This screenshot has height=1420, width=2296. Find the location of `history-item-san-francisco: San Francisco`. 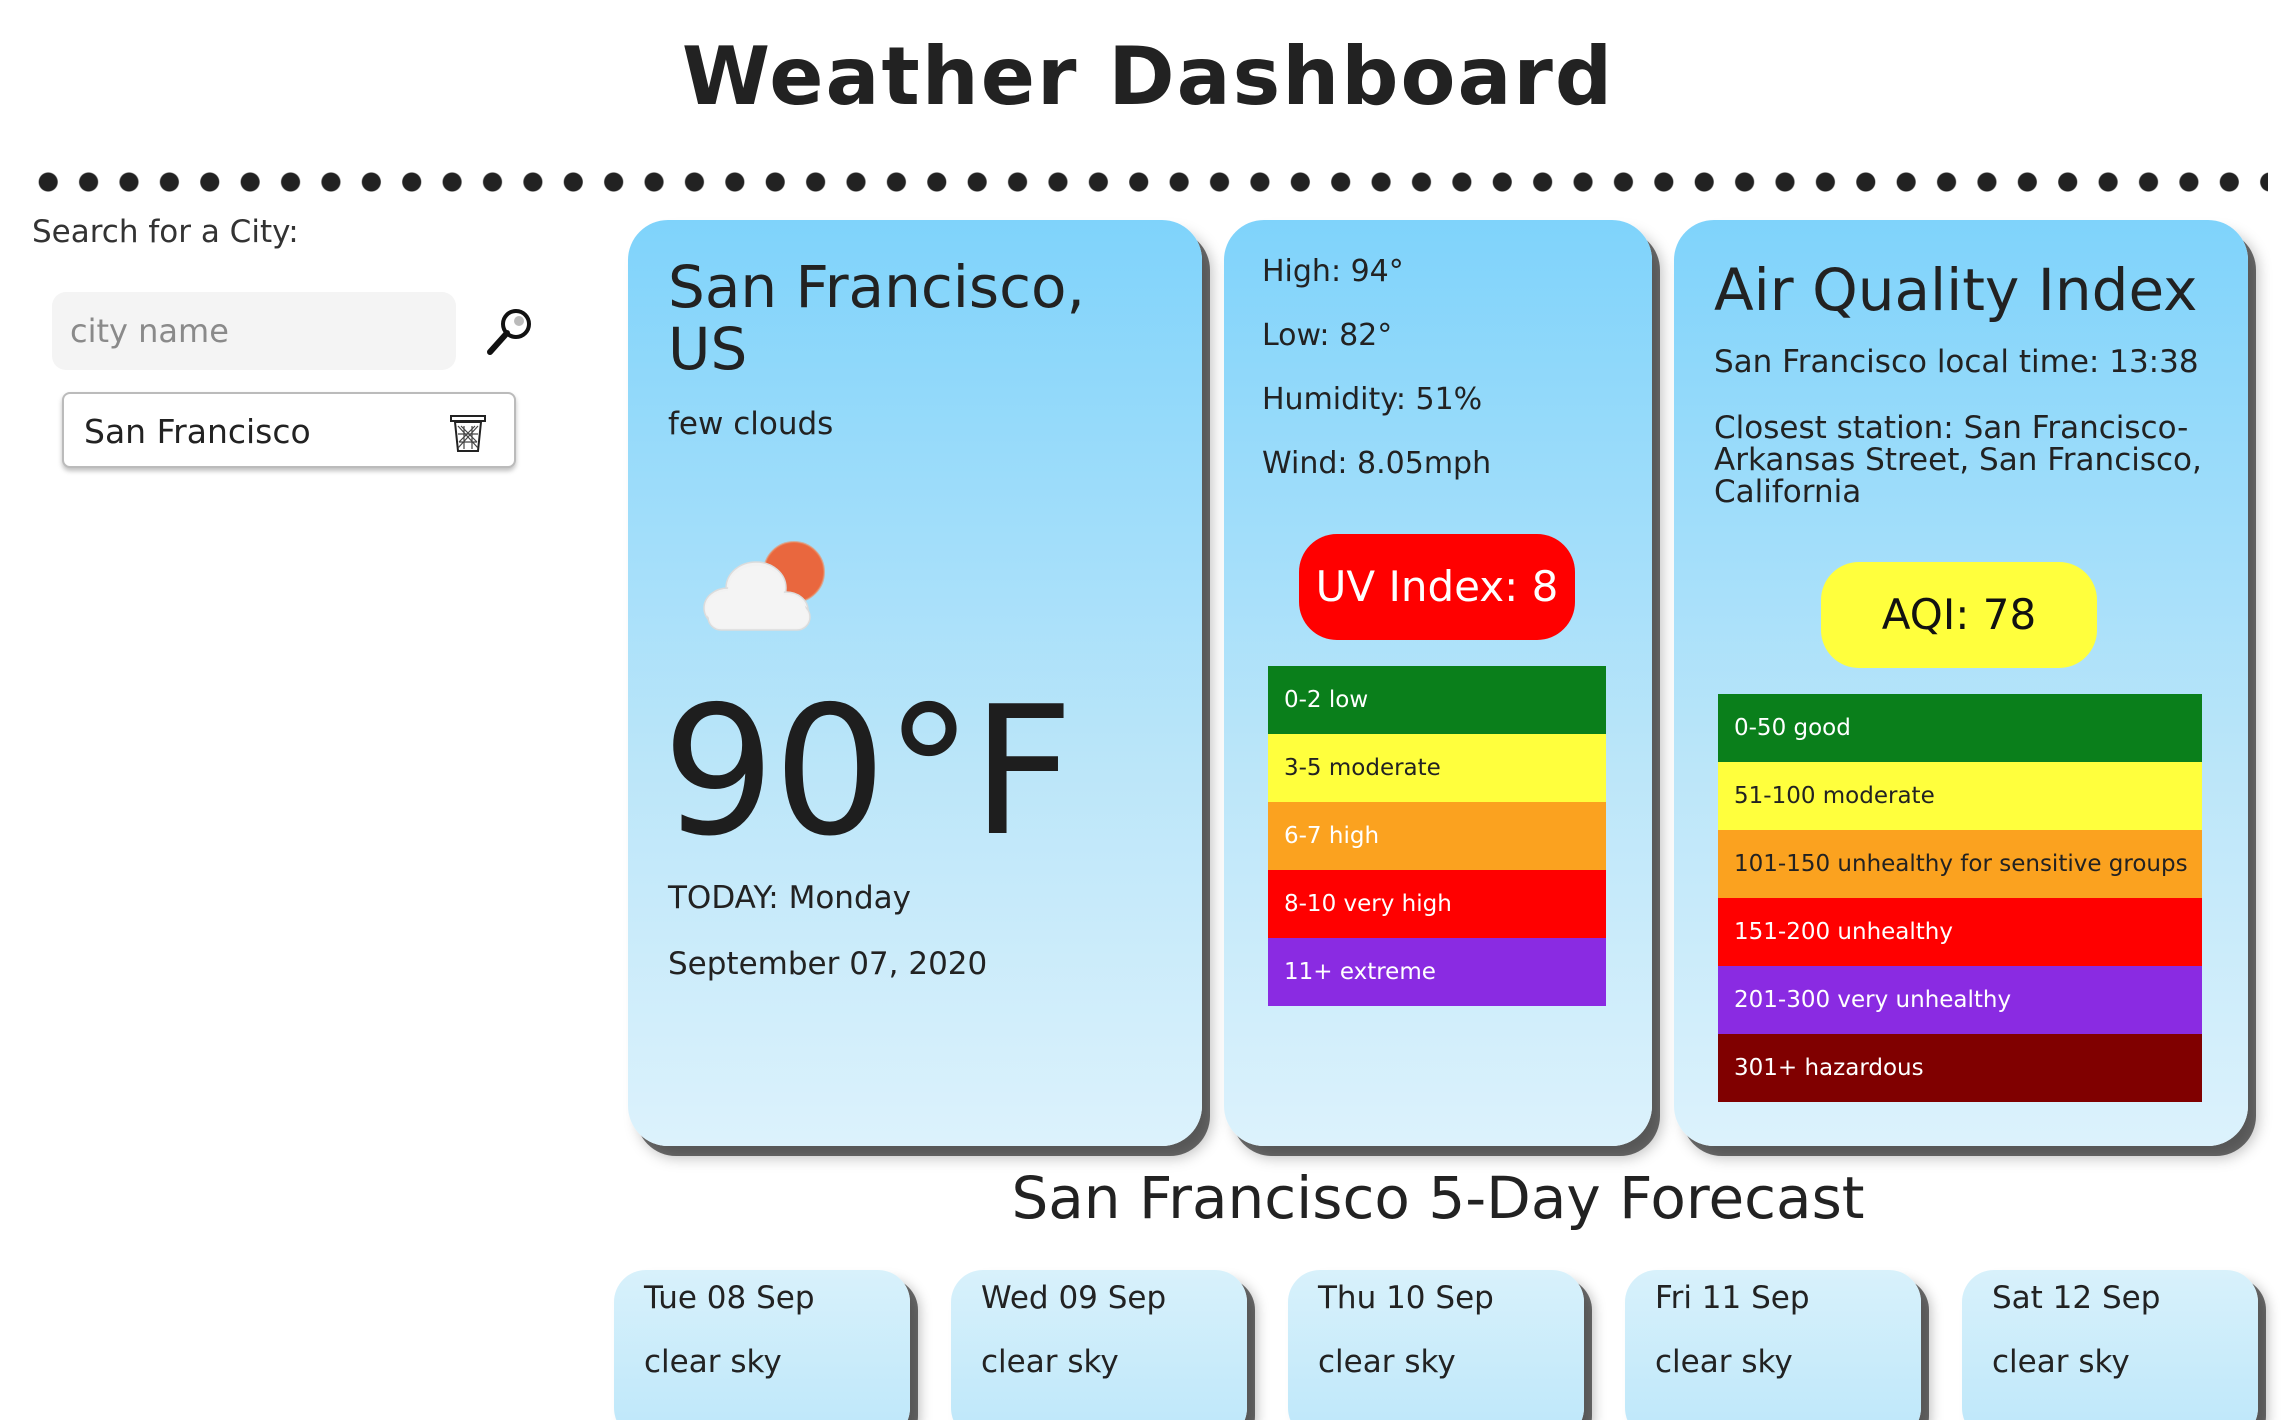

history-item-san-francisco: San Francisco is located at coordinates (289, 430).